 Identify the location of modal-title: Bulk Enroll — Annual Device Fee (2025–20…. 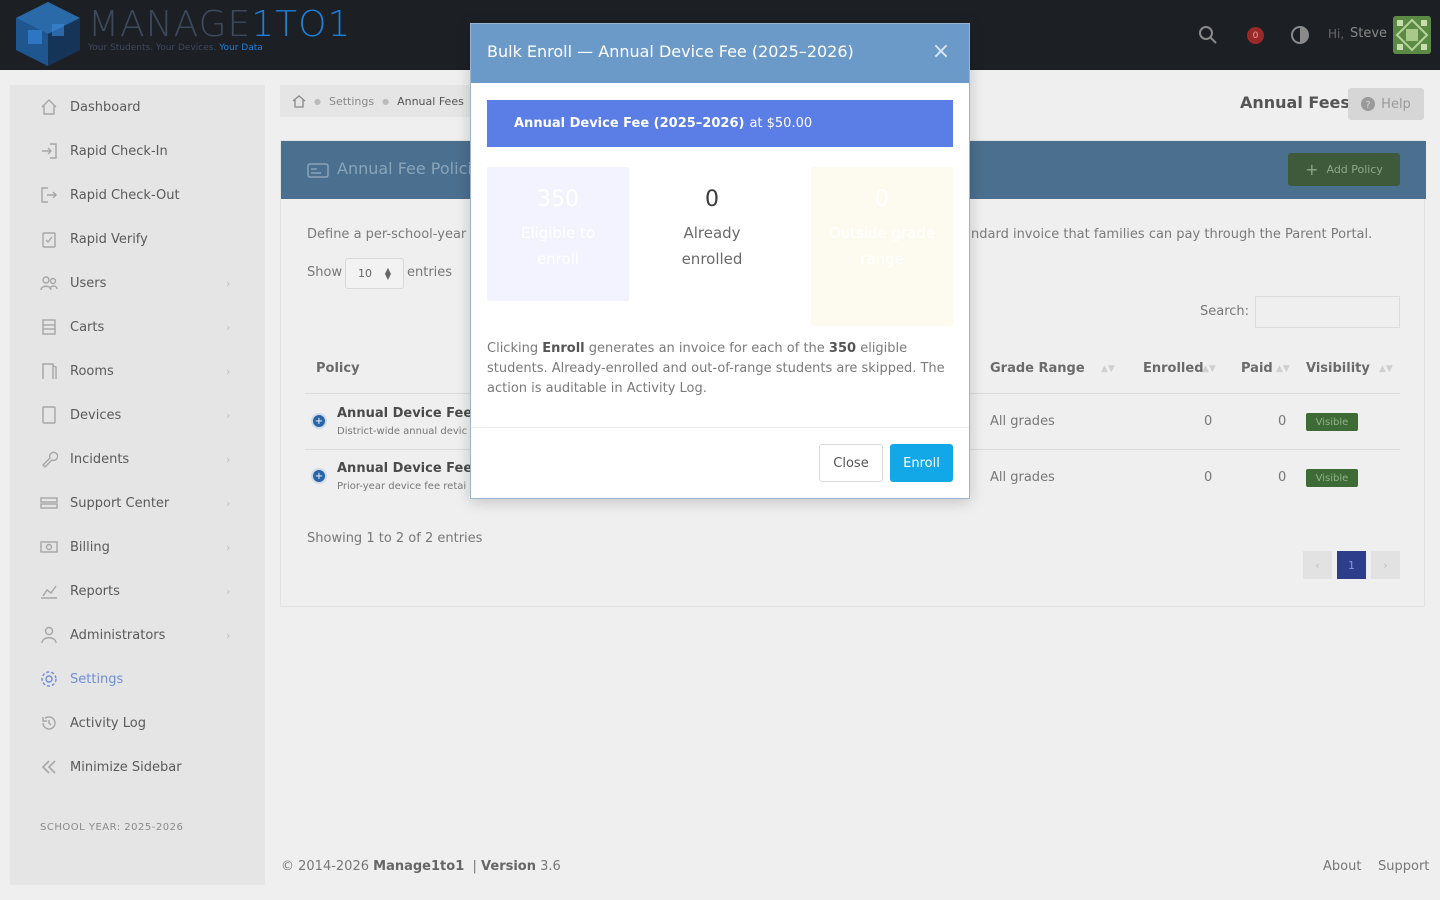
(670, 51).